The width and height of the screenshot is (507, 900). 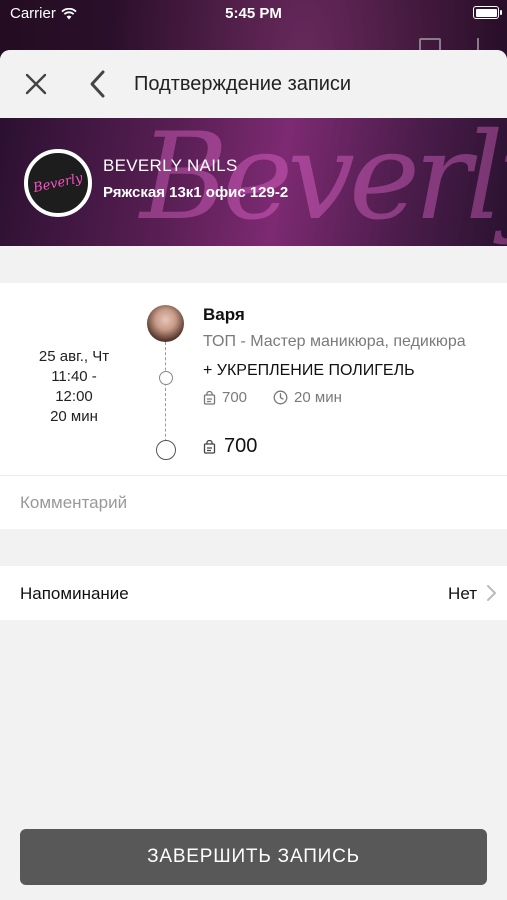 I want to click on appointment-time-end: 12:00, so click(x=74, y=396).